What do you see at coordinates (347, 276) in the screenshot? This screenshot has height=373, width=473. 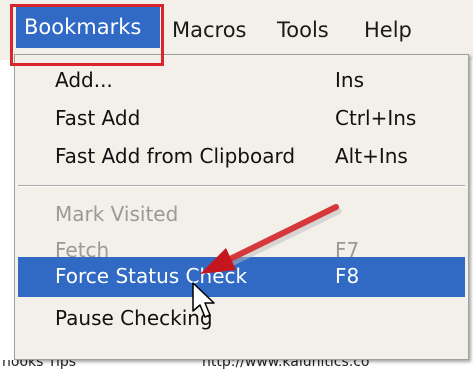 I see `menu-item-shortcut: F8` at bounding box center [347, 276].